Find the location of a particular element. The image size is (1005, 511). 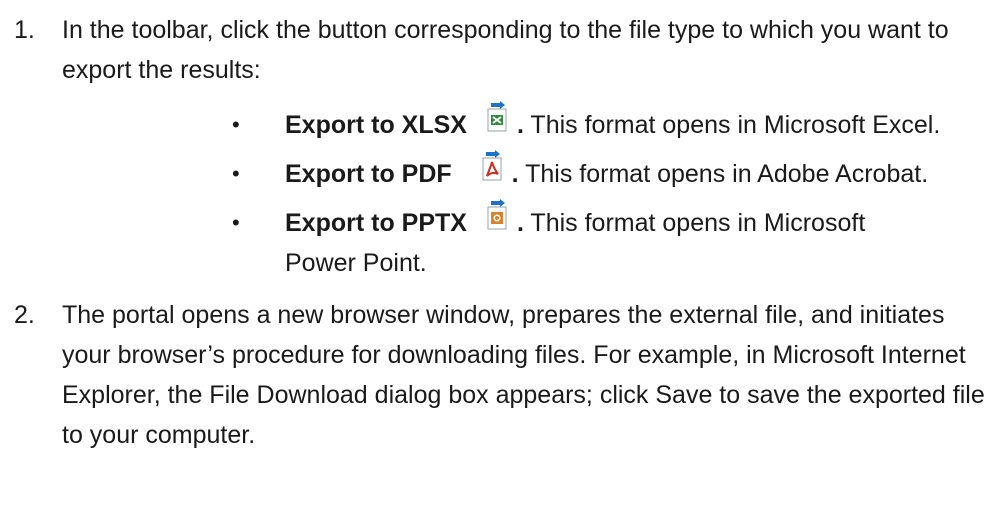

export-xlsx-label: Export to XLSX is located at coordinates (376, 125).